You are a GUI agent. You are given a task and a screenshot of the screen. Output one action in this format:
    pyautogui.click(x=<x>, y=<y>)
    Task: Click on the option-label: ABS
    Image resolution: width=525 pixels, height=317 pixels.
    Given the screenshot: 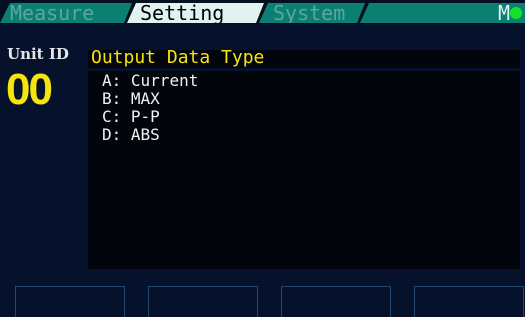 What is the action you would take?
    pyautogui.click(x=145, y=134)
    